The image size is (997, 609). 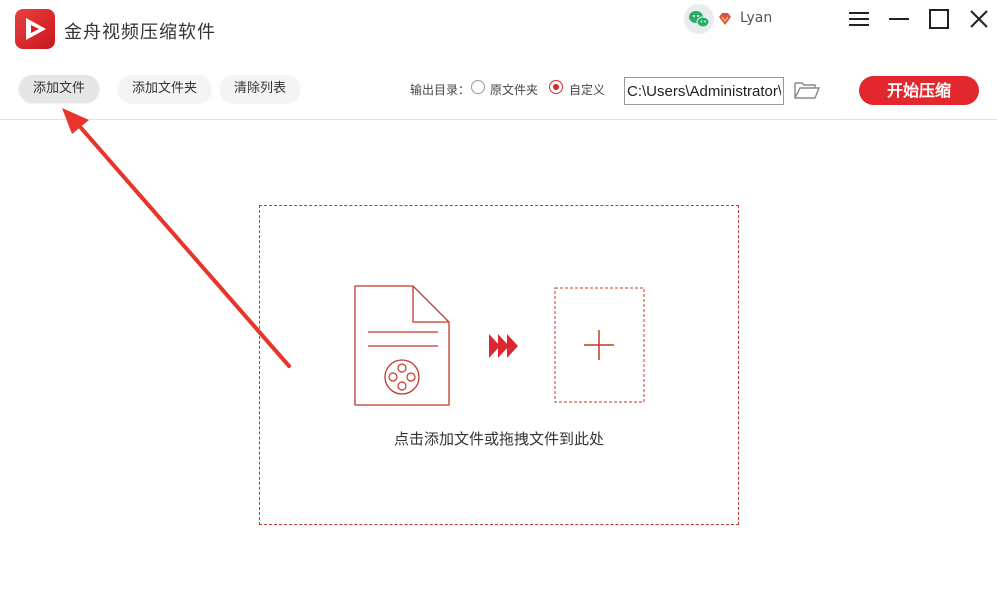 I want to click on wechat-icon, so click(x=699, y=19).